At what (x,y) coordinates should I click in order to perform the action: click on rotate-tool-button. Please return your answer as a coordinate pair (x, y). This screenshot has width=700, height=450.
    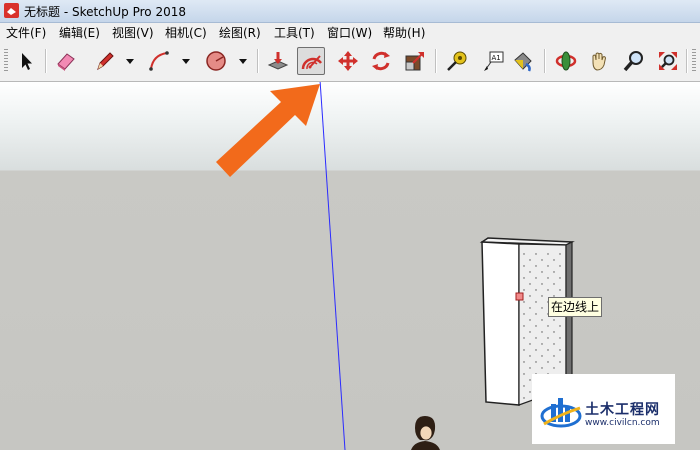
    Looking at the image, I should click on (381, 61).